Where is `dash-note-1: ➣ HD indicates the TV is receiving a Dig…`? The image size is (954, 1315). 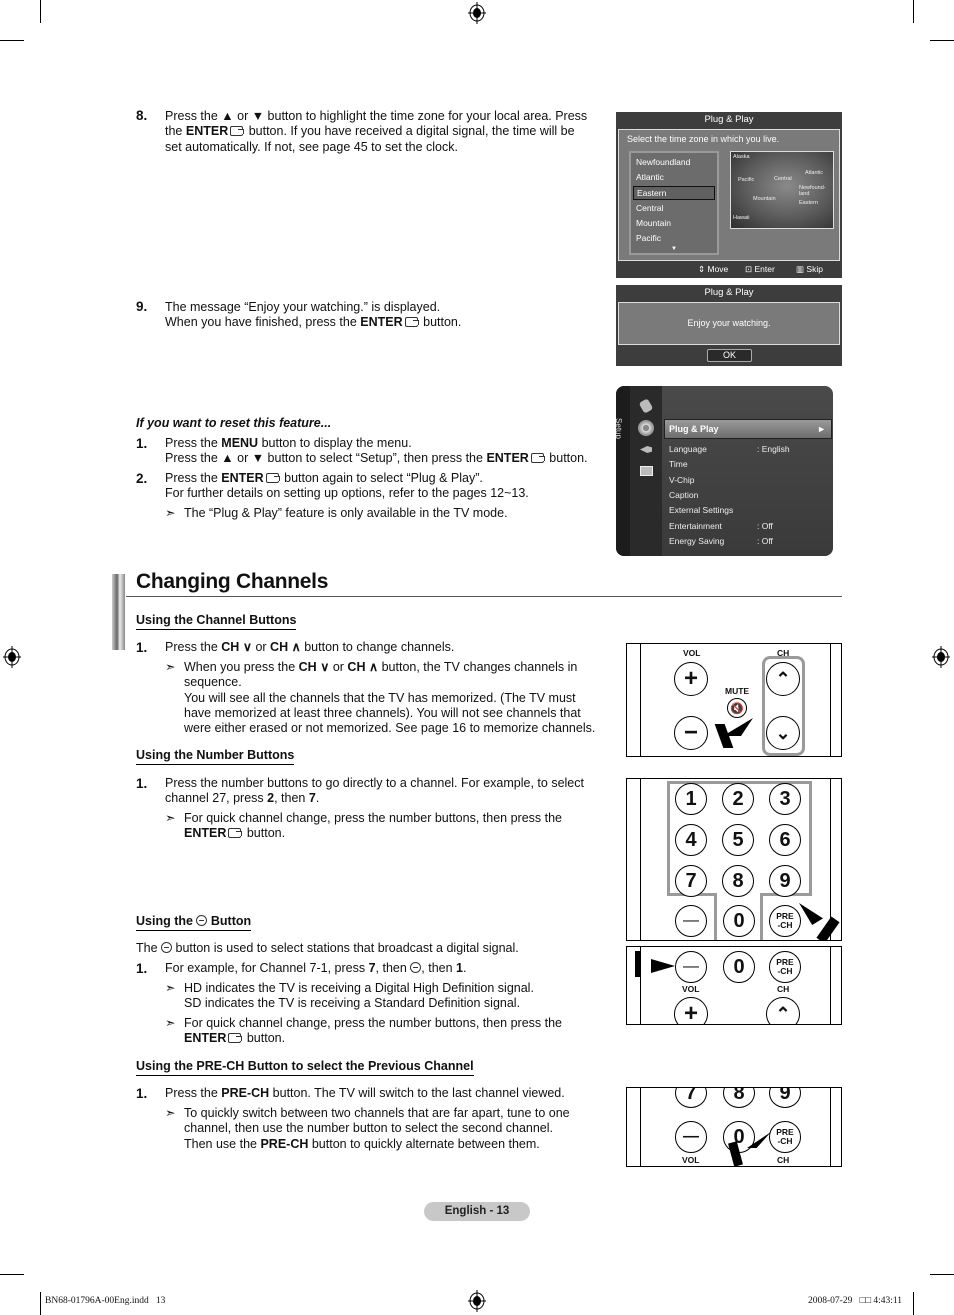 dash-note-1: ➣ HD indicates the TV is receiving a Dig… is located at coordinates (384, 996).